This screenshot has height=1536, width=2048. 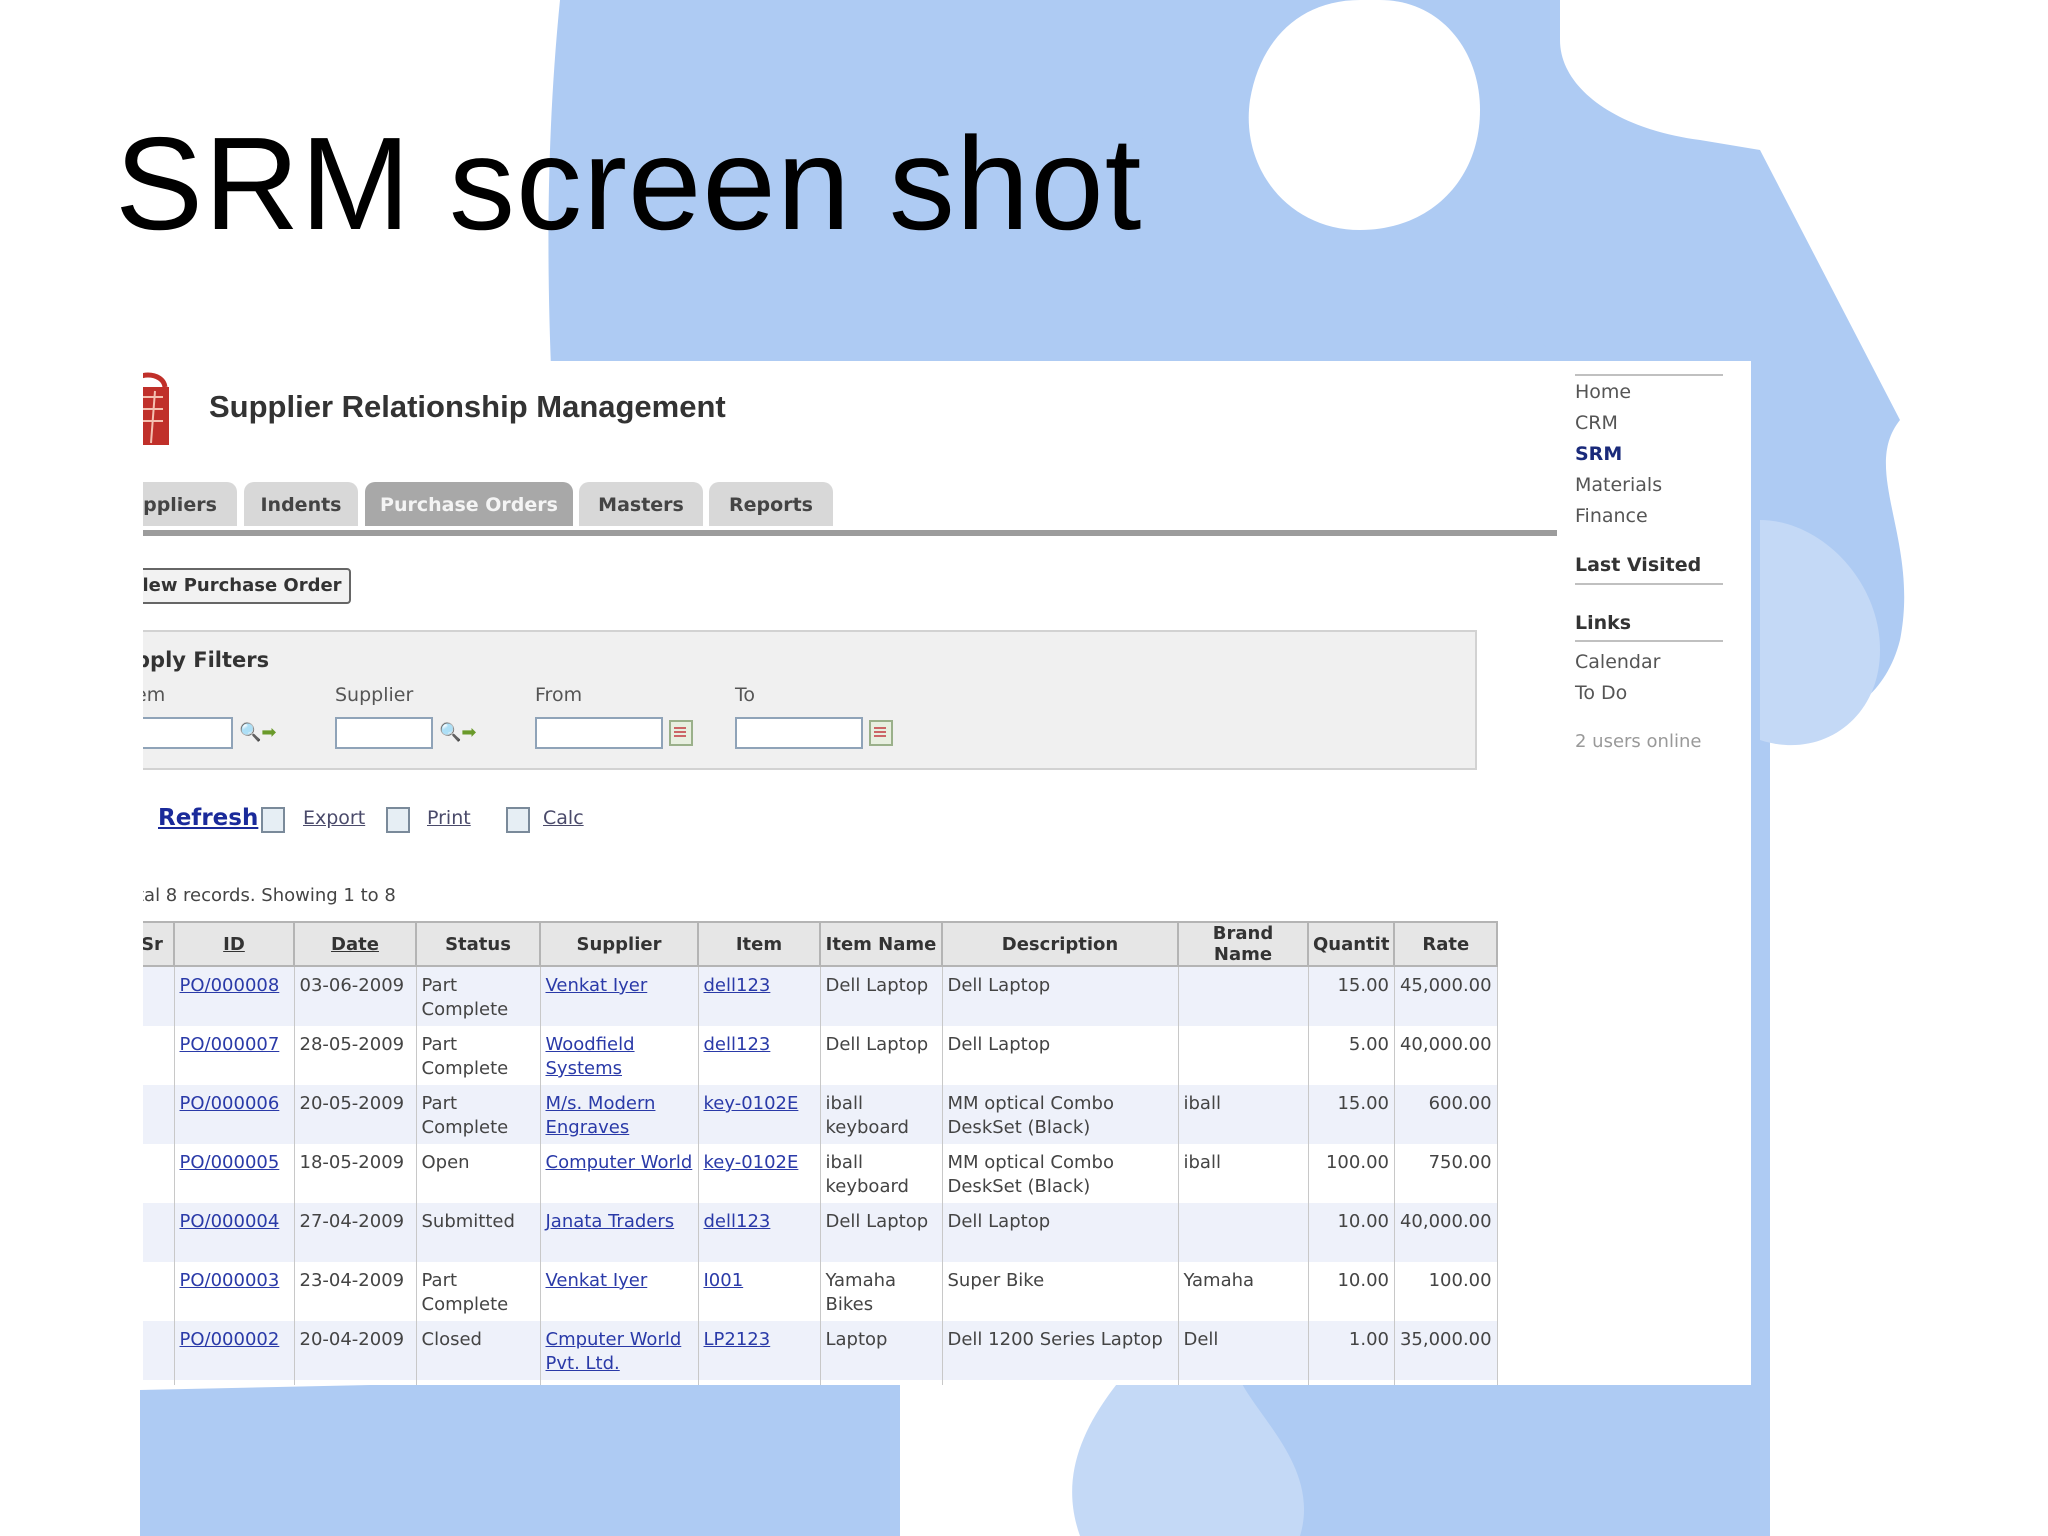 I want to click on cell-supplier: M/s. Modern Engraves, so click(x=619, y=1114).